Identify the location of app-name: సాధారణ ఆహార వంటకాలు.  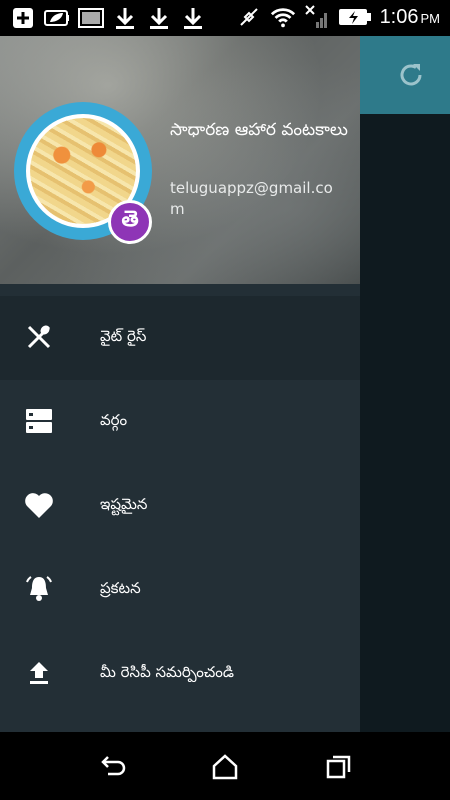
(259, 130).